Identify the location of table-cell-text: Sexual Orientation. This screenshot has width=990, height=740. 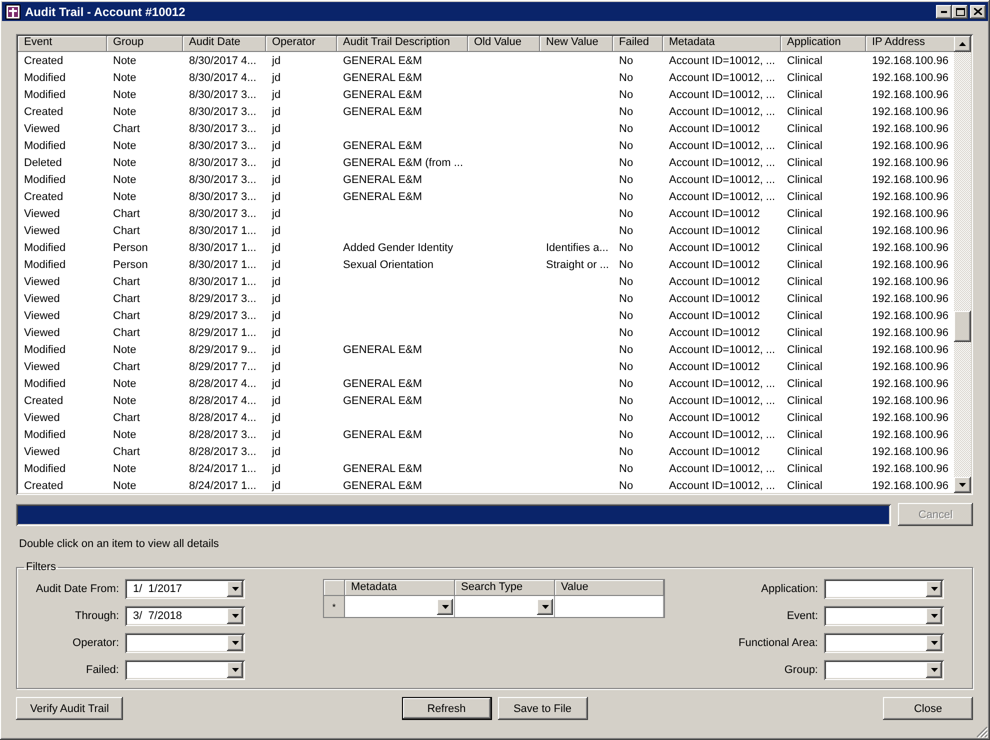
(388, 264).